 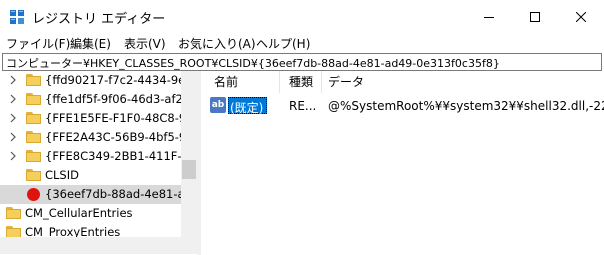 What do you see at coordinates (33, 194) in the screenshot?
I see `red-dot-icon` at bounding box center [33, 194].